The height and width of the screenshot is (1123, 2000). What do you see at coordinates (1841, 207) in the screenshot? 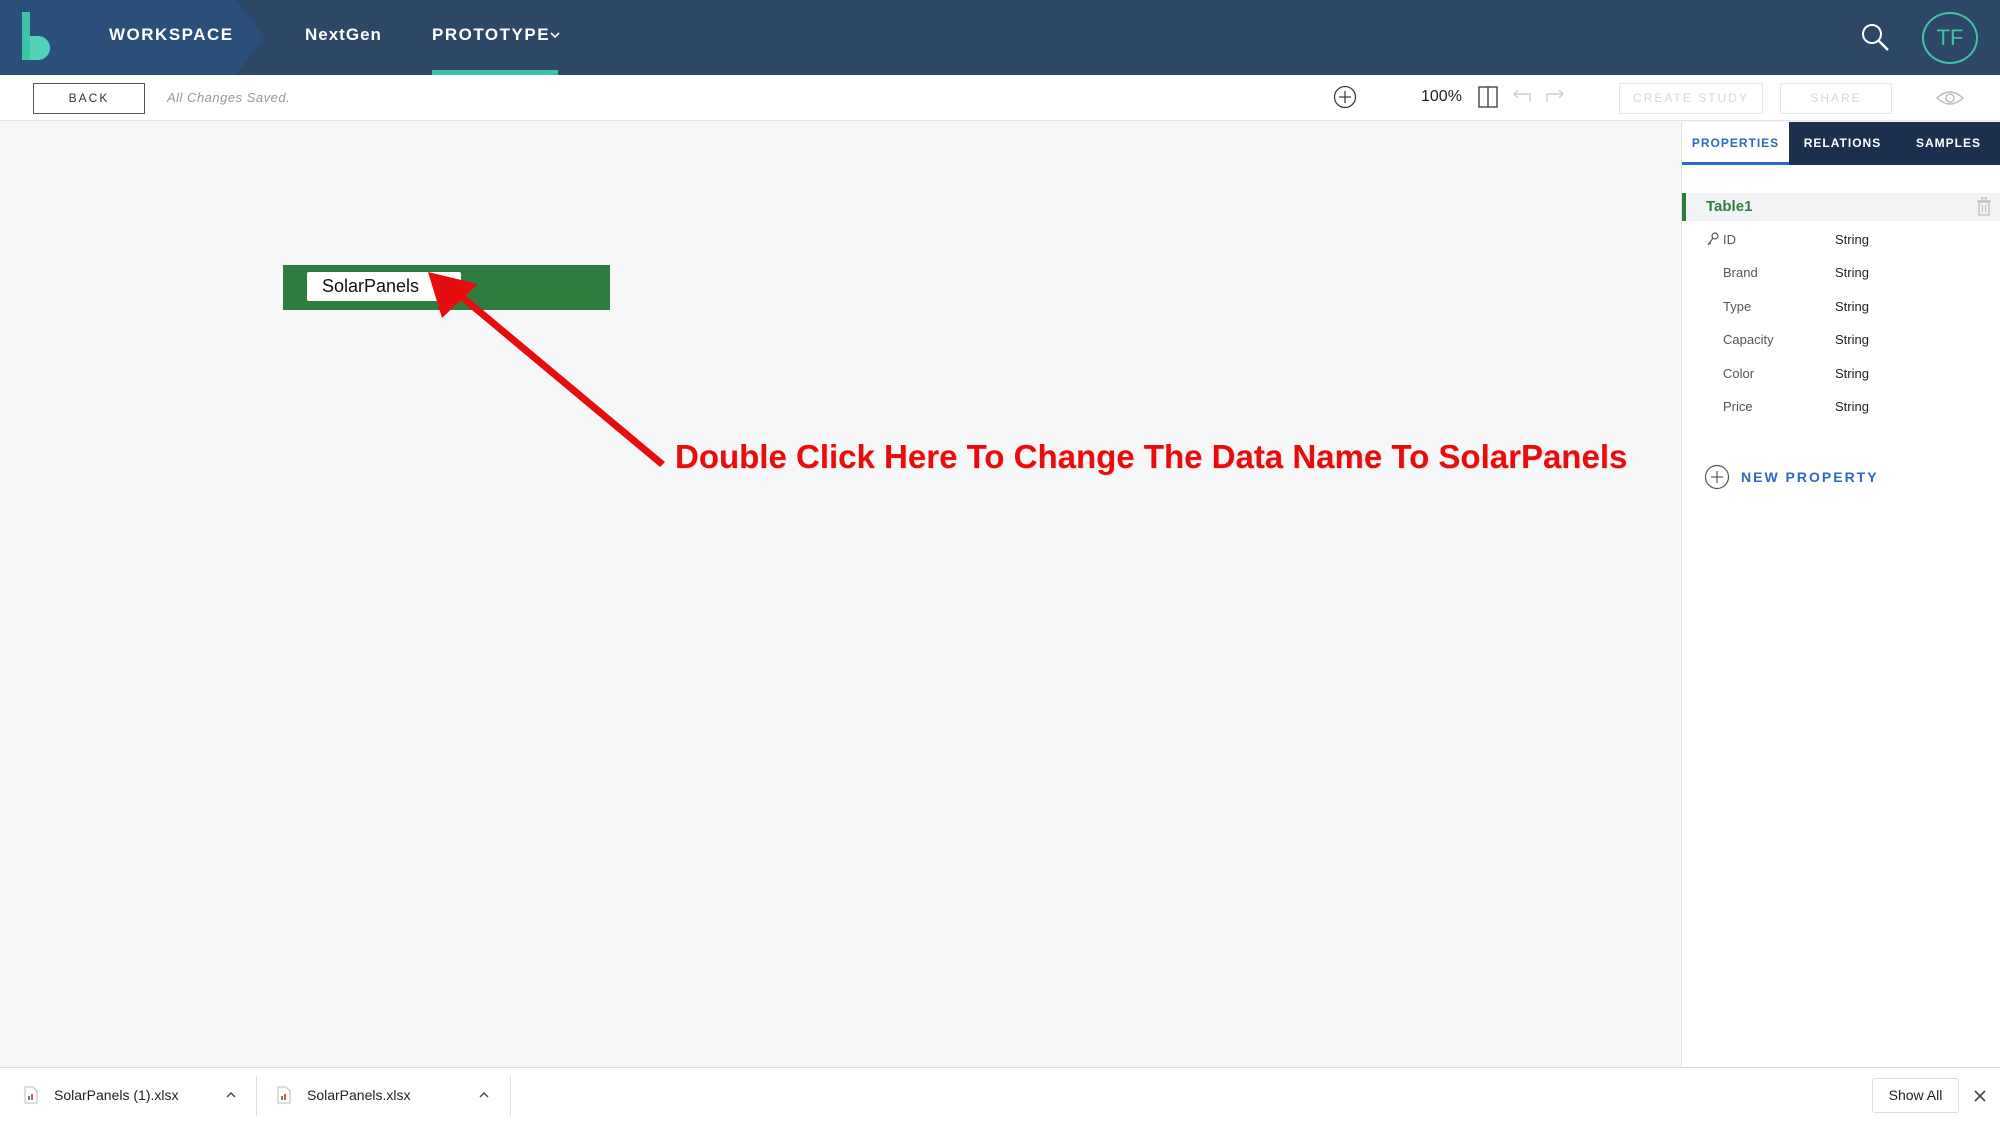
I see `table-header-row: Table1` at bounding box center [1841, 207].